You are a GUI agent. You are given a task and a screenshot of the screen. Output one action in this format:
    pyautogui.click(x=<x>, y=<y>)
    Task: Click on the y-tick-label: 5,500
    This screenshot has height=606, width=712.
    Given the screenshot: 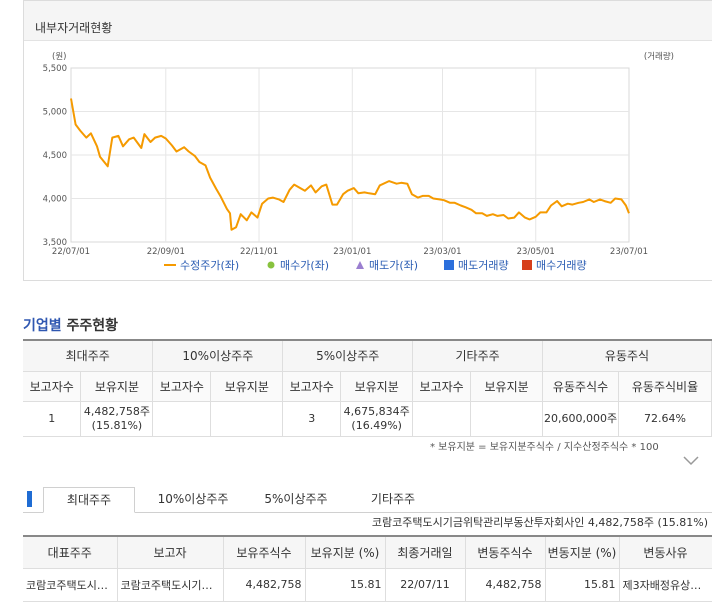 What is the action you would take?
    pyautogui.click(x=55, y=69)
    